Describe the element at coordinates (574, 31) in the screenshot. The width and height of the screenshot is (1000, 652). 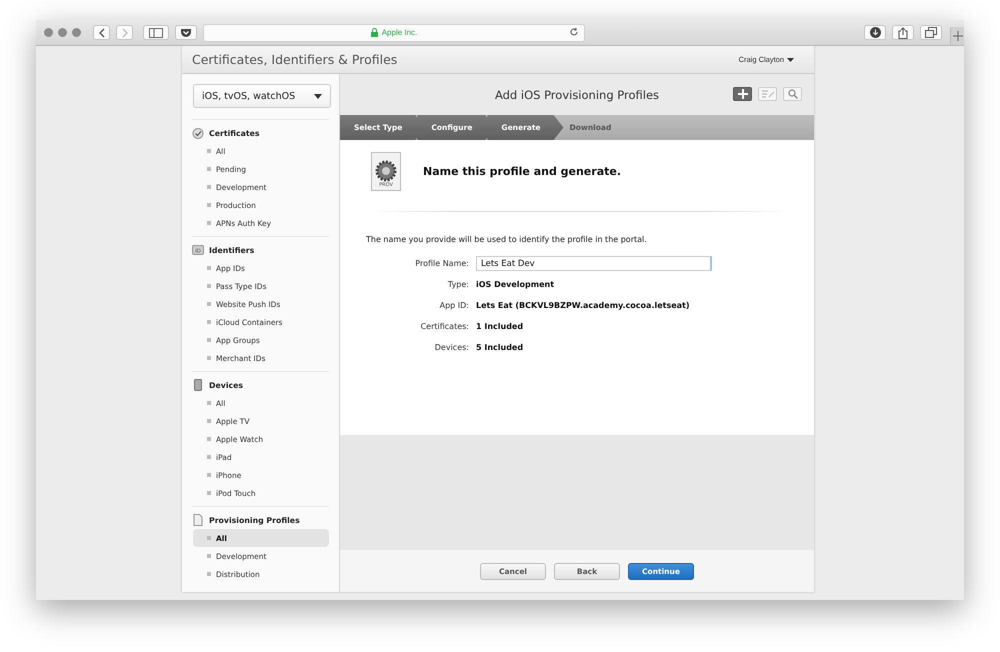
I see `reload-icon` at that location.